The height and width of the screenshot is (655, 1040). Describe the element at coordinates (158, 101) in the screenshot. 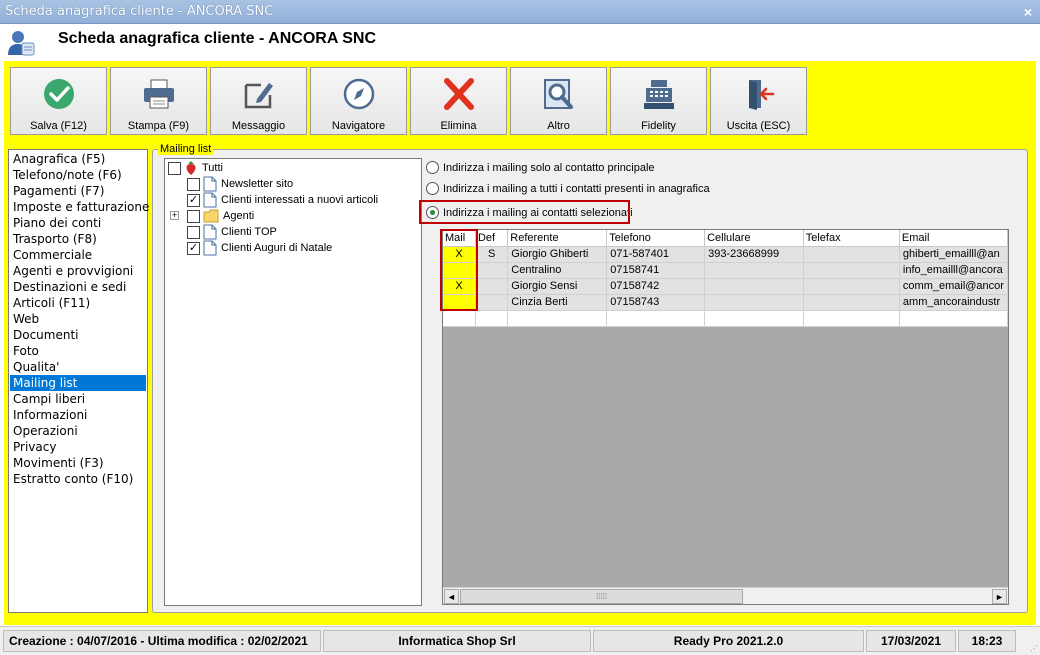

I see `print-button: Stampa (F9)` at that location.